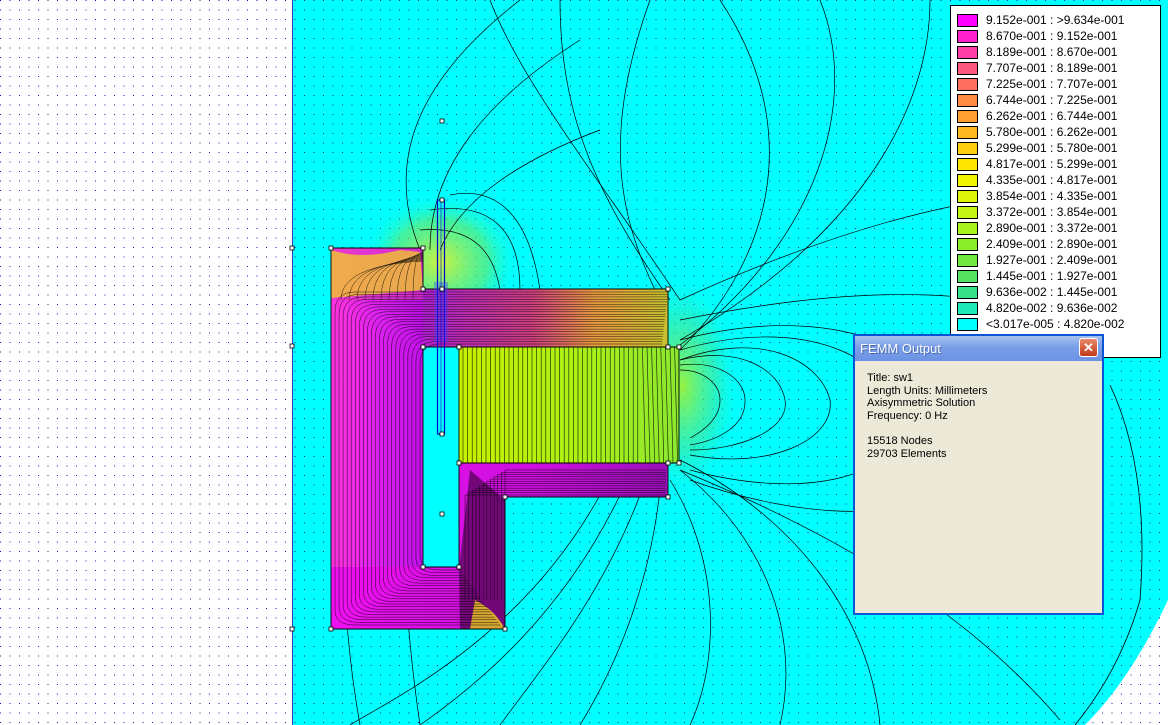 This screenshot has width=1168, height=725. What do you see at coordinates (1052, 276) in the screenshot?
I see `legend-label: 1.445e-001 : 1.927e-001` at bounding box center [1052, 276].